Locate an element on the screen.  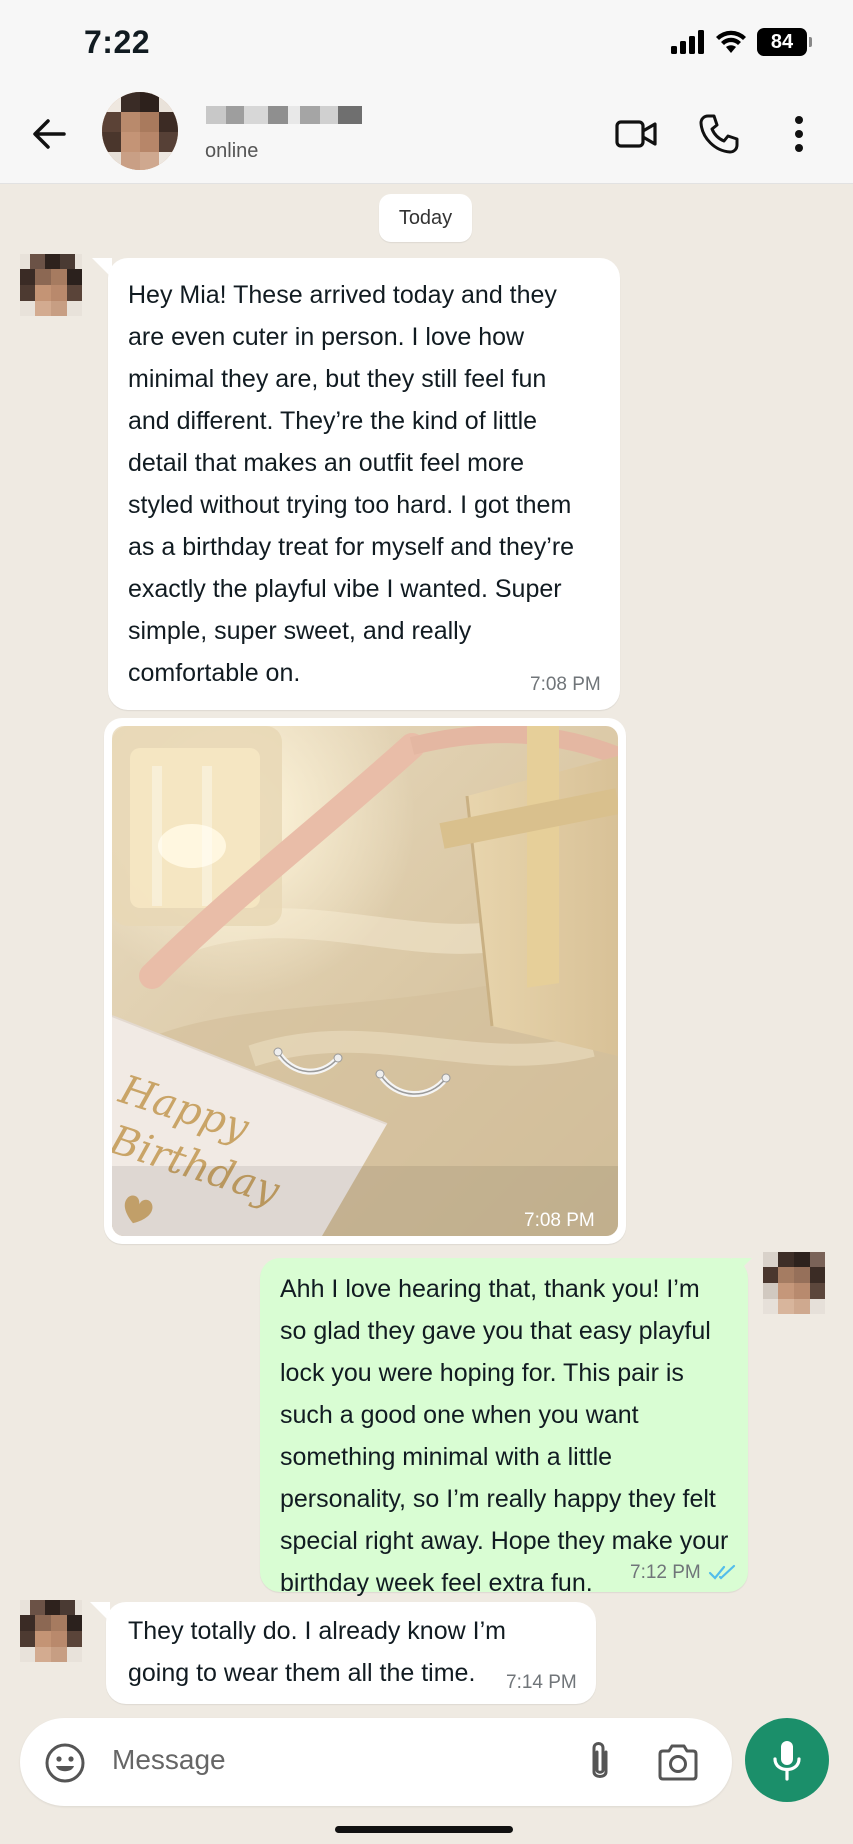
mic-button is located at coordinates (787, 1760).